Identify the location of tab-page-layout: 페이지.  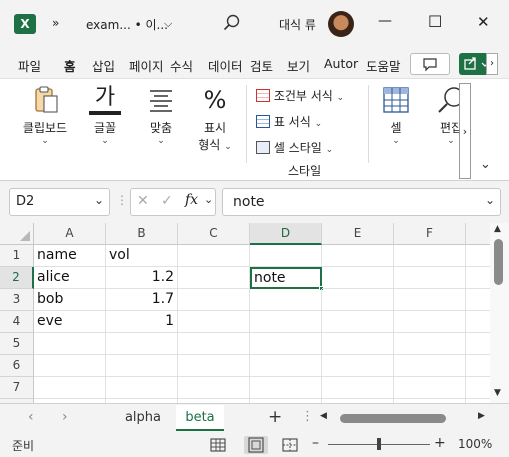
(147, 65).